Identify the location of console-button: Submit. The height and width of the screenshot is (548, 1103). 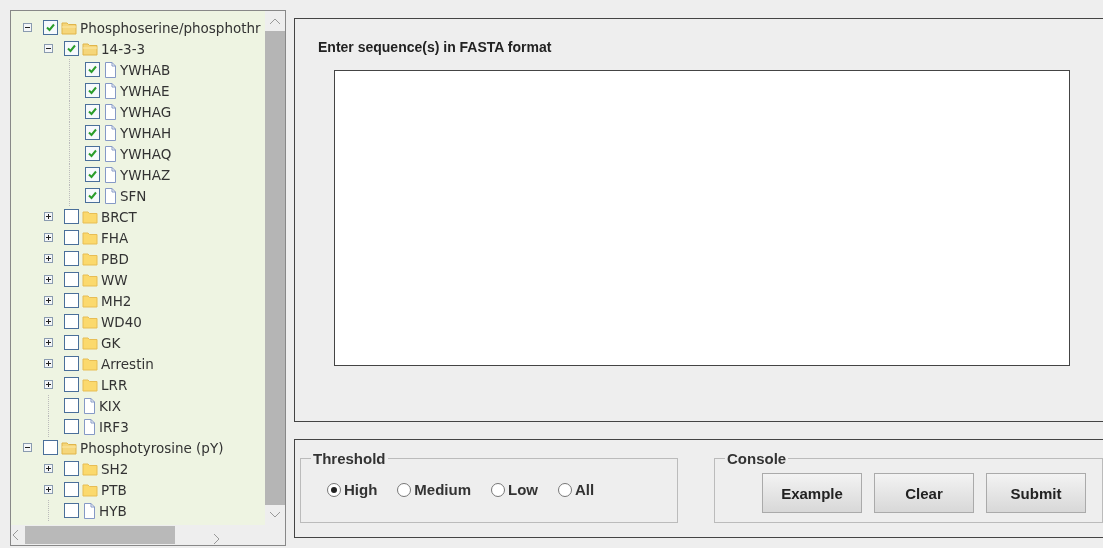
(1036, 493).